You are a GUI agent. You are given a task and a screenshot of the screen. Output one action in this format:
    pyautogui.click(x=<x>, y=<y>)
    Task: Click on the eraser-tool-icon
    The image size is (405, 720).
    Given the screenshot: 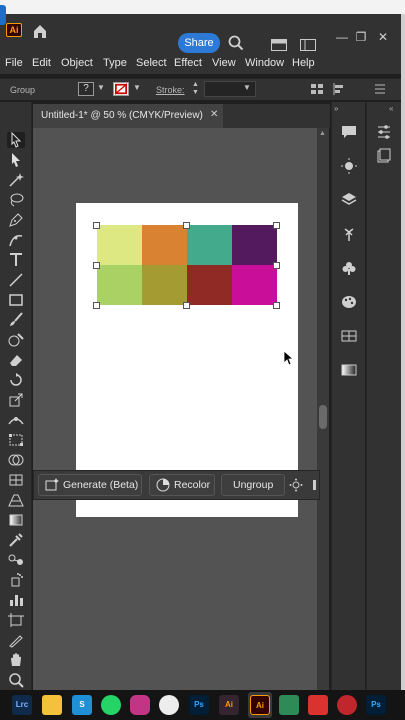 What is the action you would take?
    pyautogui.click(x=16, y=360)
    